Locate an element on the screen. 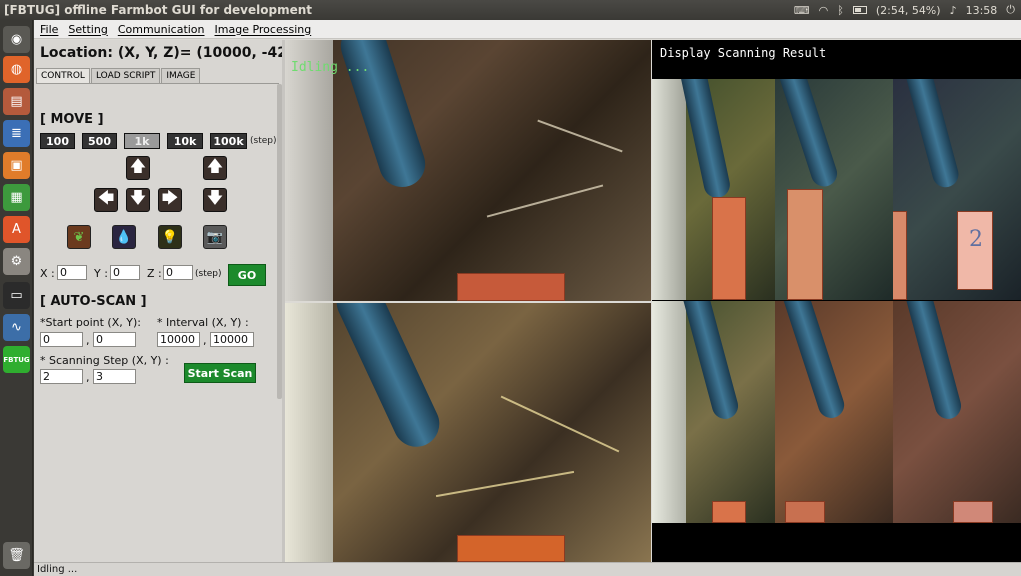 The image size is (1021, 576). battery-icon is located at coordinates (859, 10).